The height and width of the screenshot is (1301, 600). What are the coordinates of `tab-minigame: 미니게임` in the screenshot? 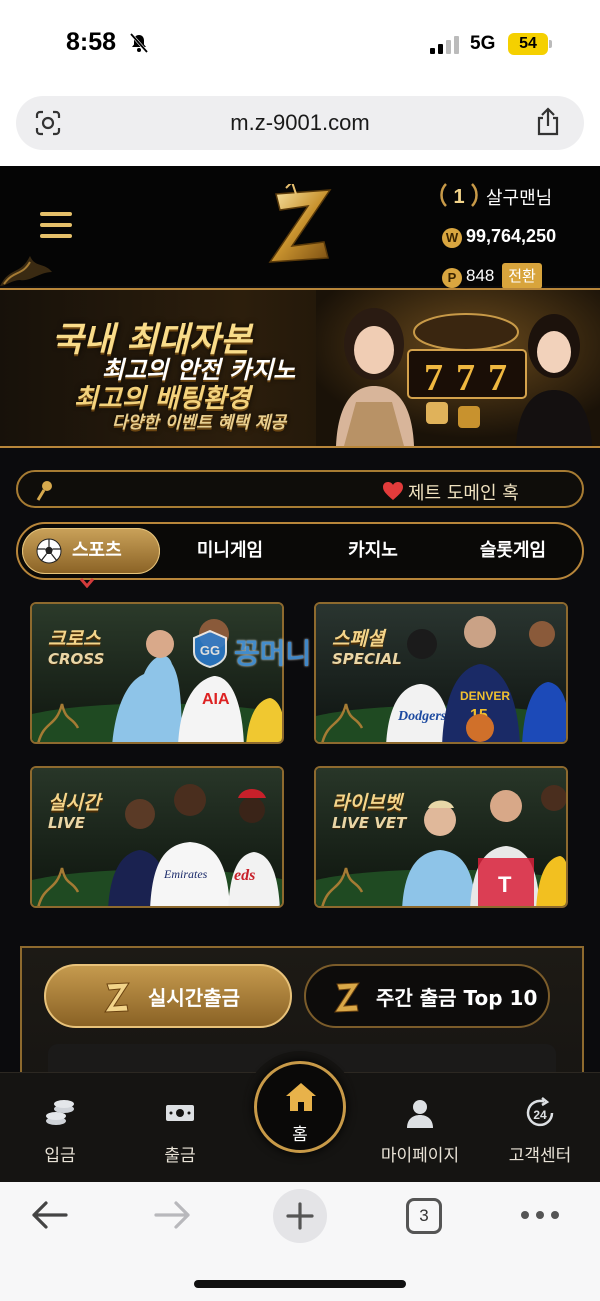 It's located at (230, 551).